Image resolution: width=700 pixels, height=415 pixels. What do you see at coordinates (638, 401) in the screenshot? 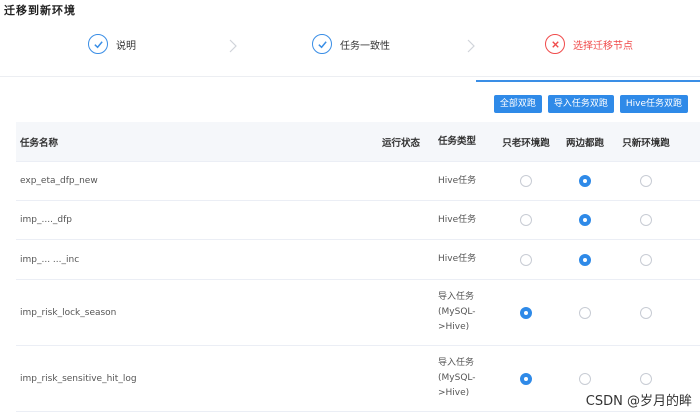
I see `watermark: CSDN @岁月的眸` at bounding box center [638, 401].